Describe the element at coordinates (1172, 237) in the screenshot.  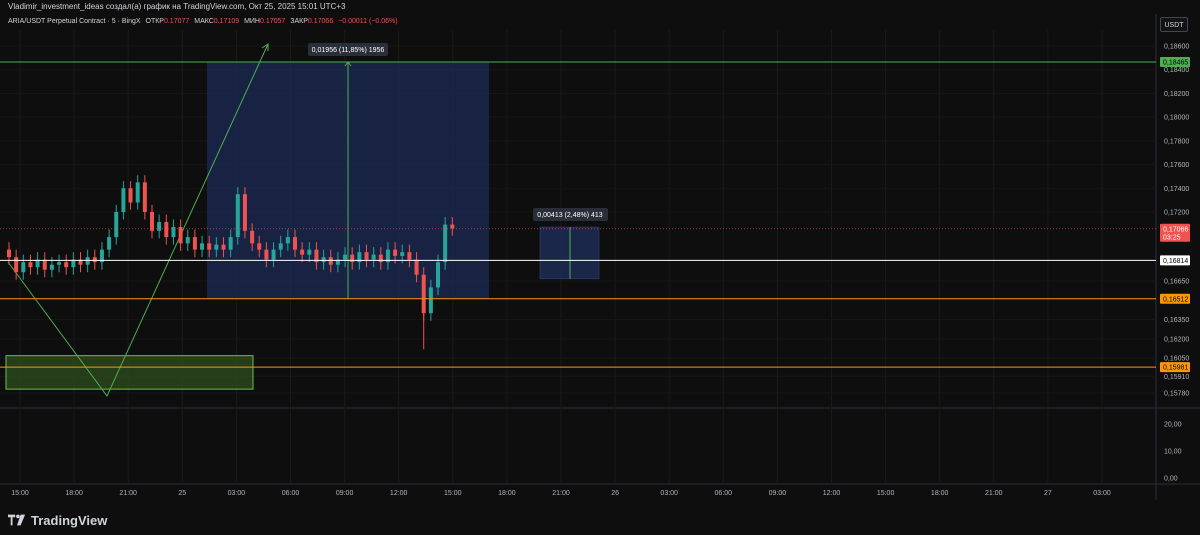
I see `countdown-label: 03:25` at that location.